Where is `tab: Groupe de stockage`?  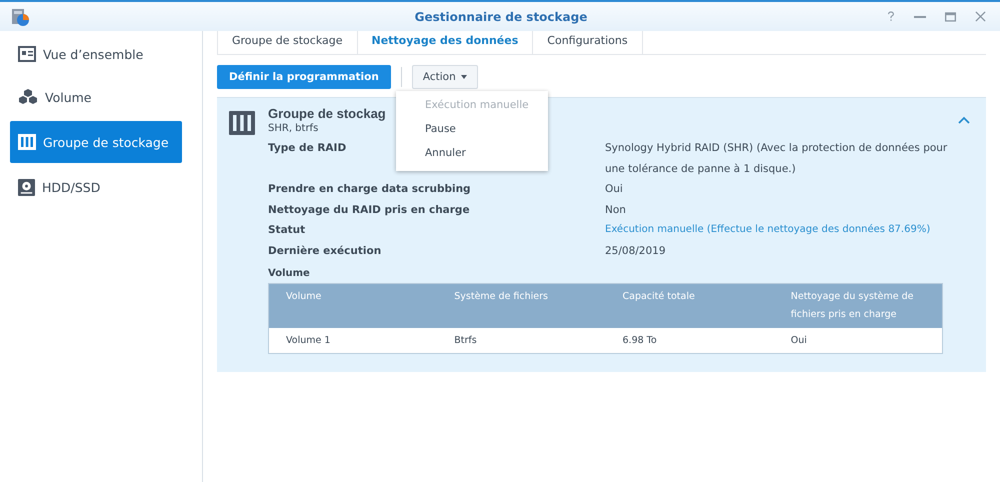
tab: Groupe de stockage is located at coordinates (286, 42).